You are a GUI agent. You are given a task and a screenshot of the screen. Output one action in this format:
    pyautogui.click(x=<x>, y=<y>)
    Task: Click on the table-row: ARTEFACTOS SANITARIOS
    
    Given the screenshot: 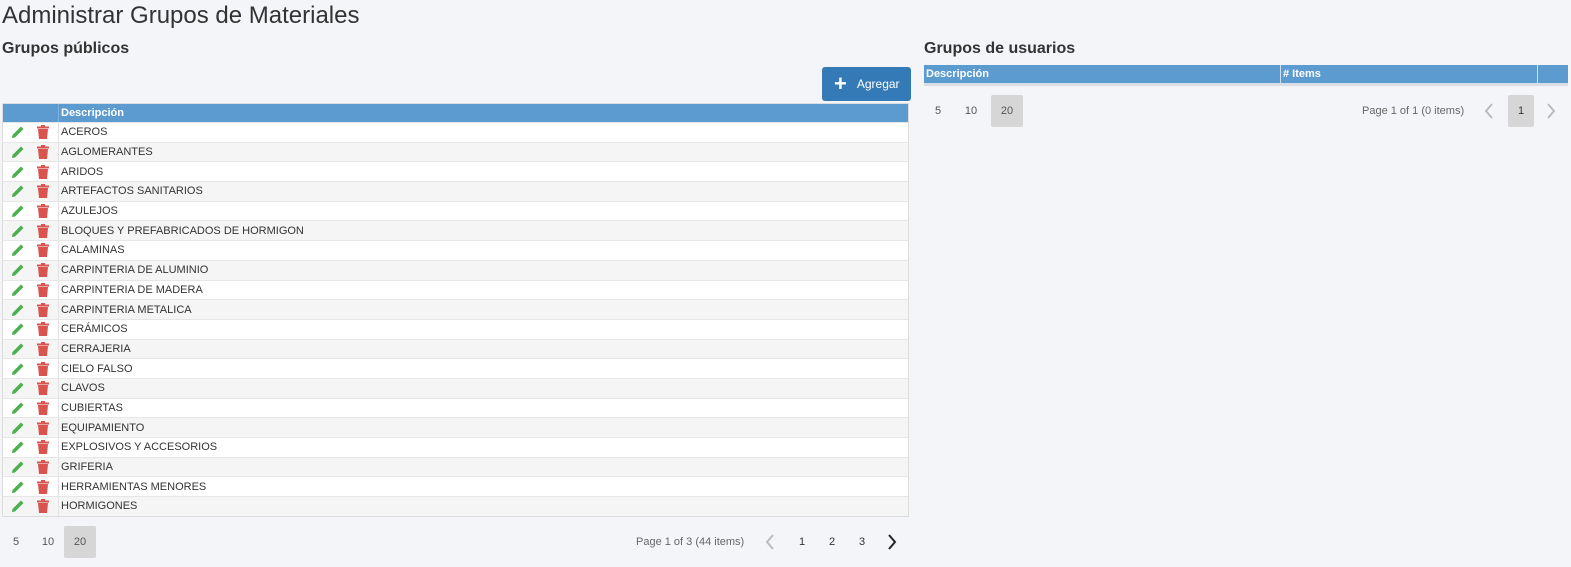 What is the action you would take?
    pyautogui.click(x=455, y=191)
    